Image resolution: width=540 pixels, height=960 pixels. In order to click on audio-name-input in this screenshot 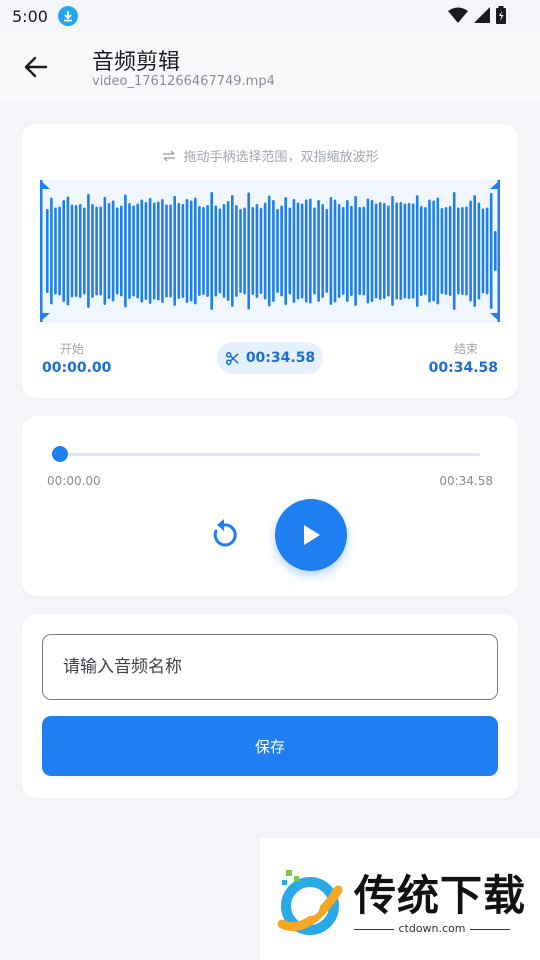, I will do `click(270, 667)`.